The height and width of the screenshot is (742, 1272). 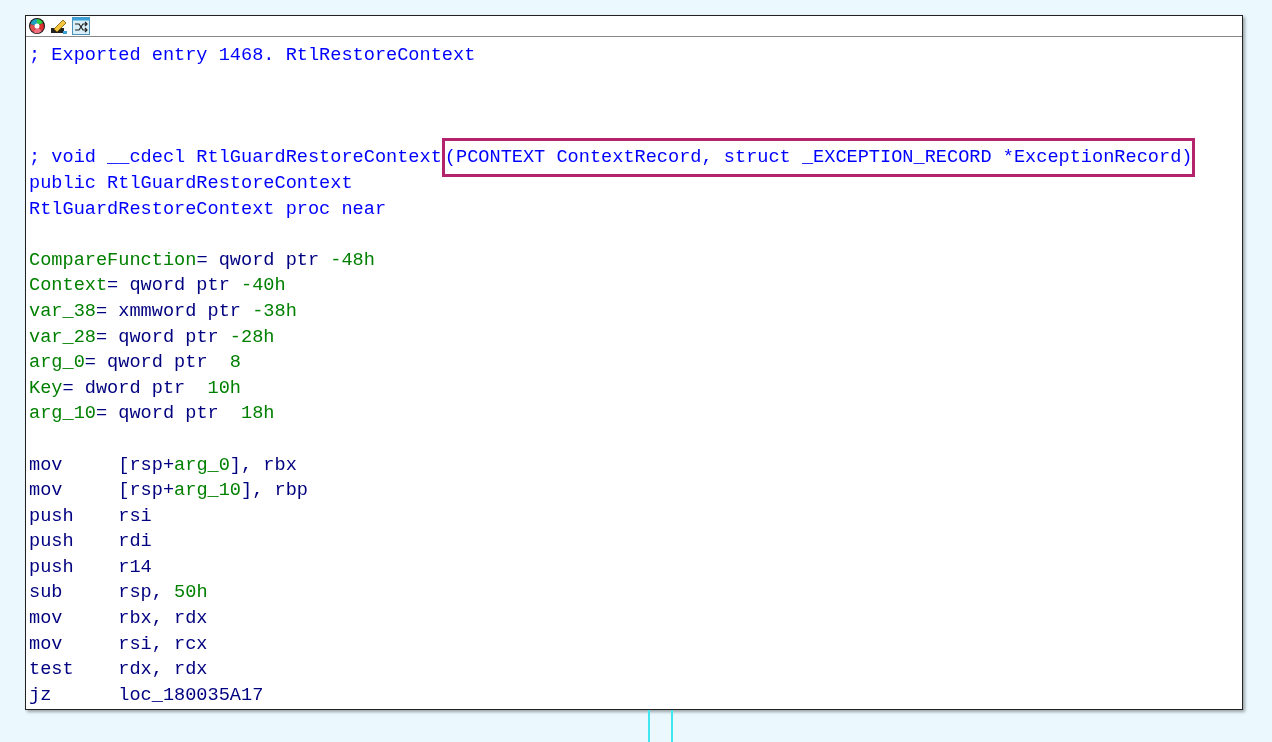 What do you see at coordinates (119, 670) in the screenshot?
I see `code-line: test rdx, rdx` at bounding box center [119, 670].